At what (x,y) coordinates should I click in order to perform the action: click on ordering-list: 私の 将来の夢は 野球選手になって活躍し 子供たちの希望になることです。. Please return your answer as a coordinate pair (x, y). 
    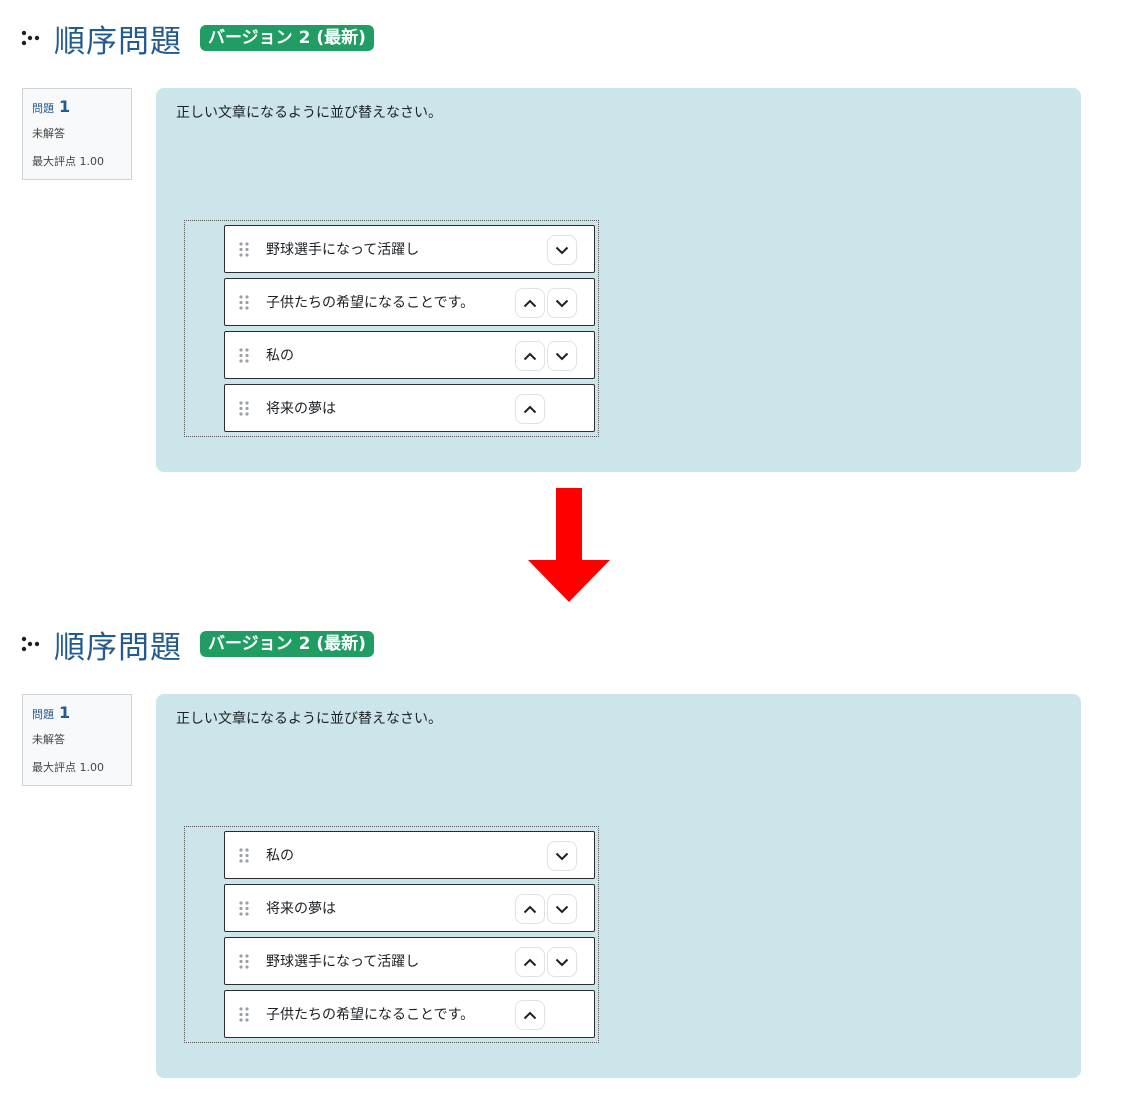
    Looking at the image, I should click on (391, 934).